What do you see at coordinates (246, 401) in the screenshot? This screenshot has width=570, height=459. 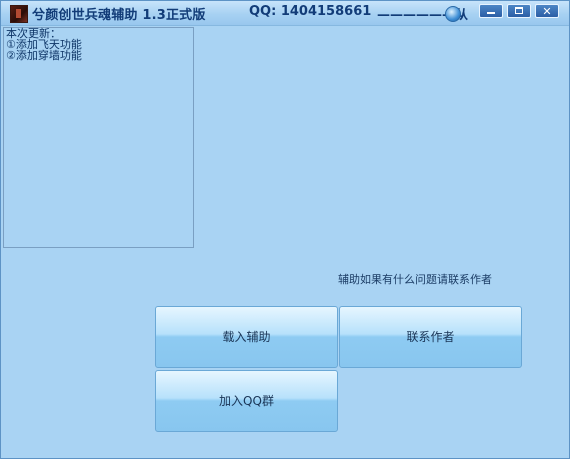 I see `join-qq-group-button: 加入QQ群` at bounding box center [246, 401].